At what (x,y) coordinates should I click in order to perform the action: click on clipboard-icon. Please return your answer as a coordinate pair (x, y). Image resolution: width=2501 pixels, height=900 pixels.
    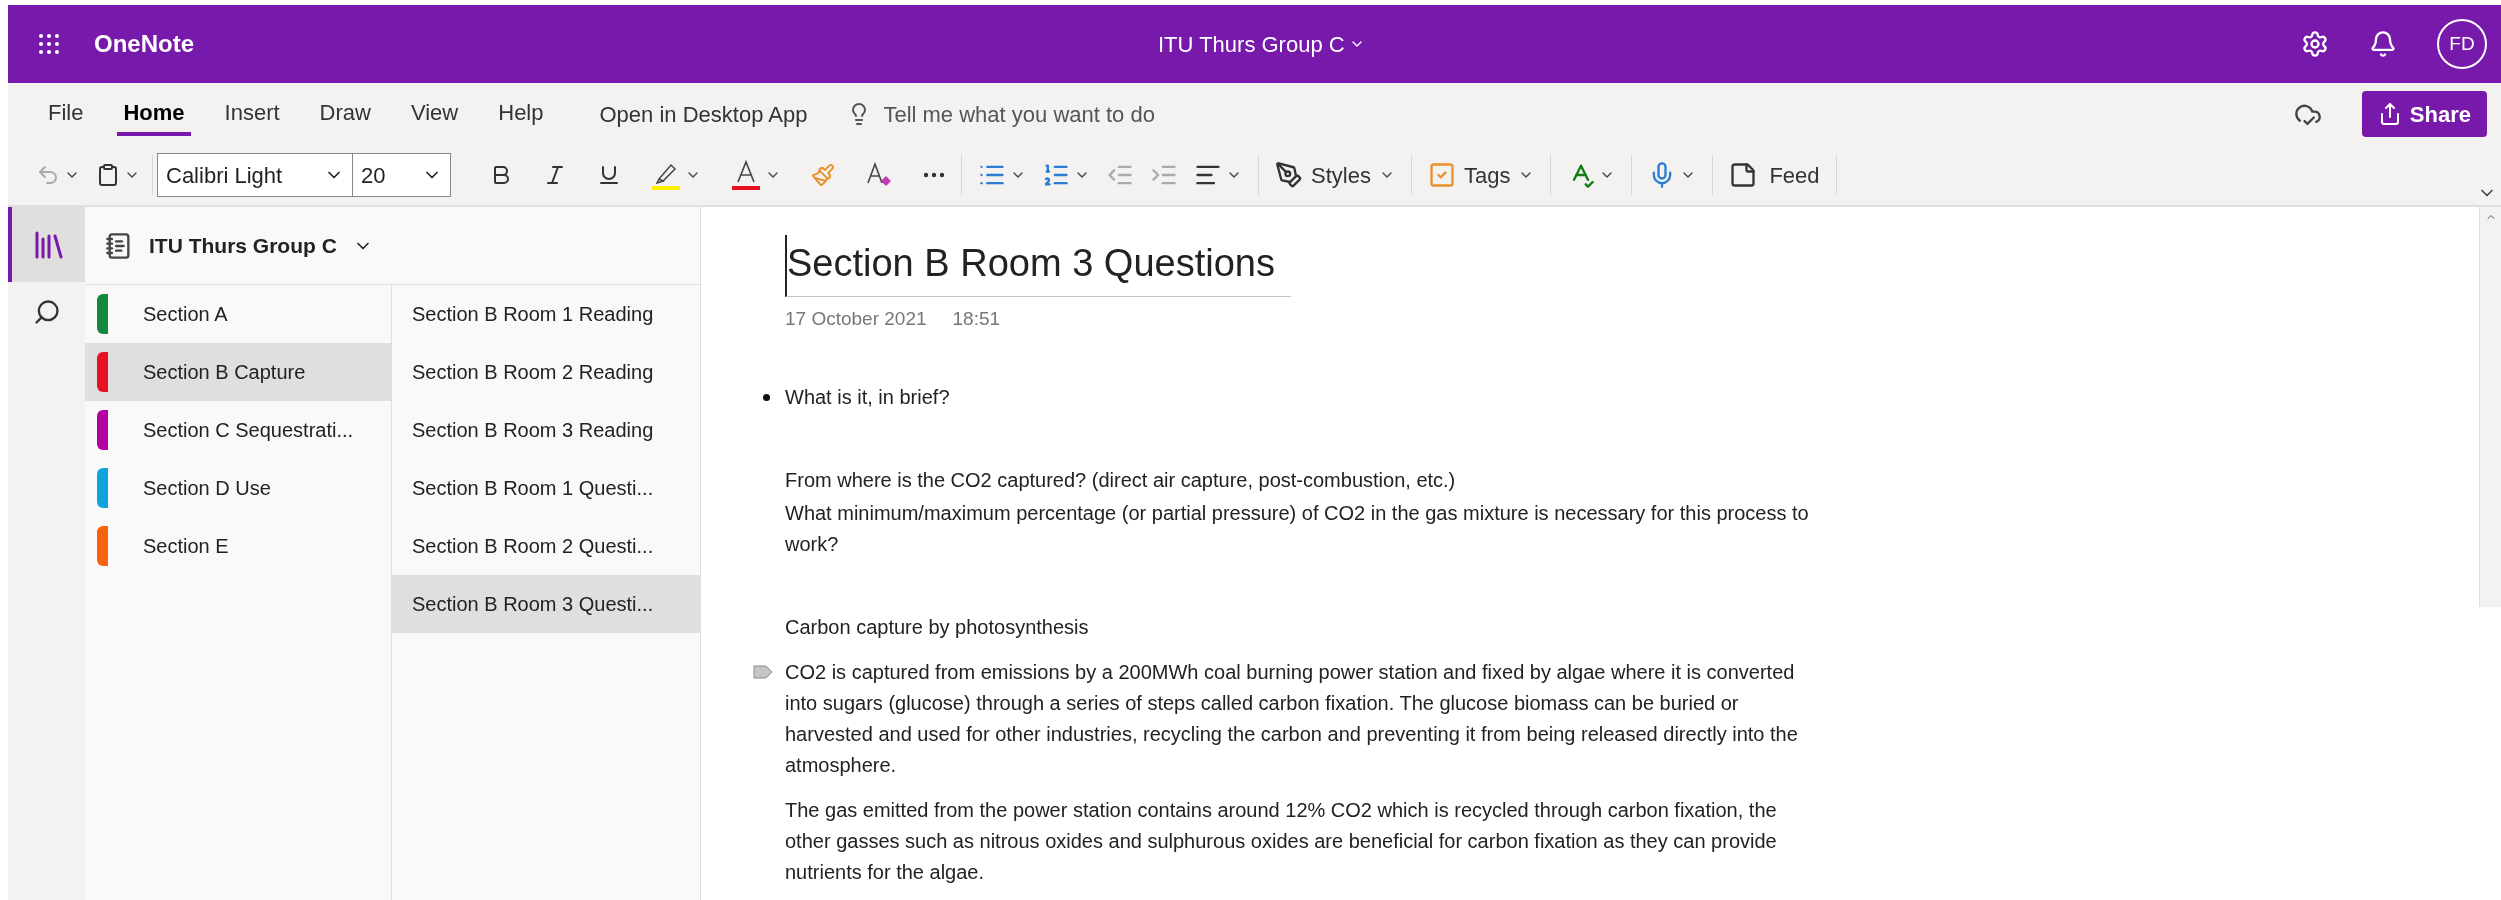
    Looking at the image, I should click on (108, 175).